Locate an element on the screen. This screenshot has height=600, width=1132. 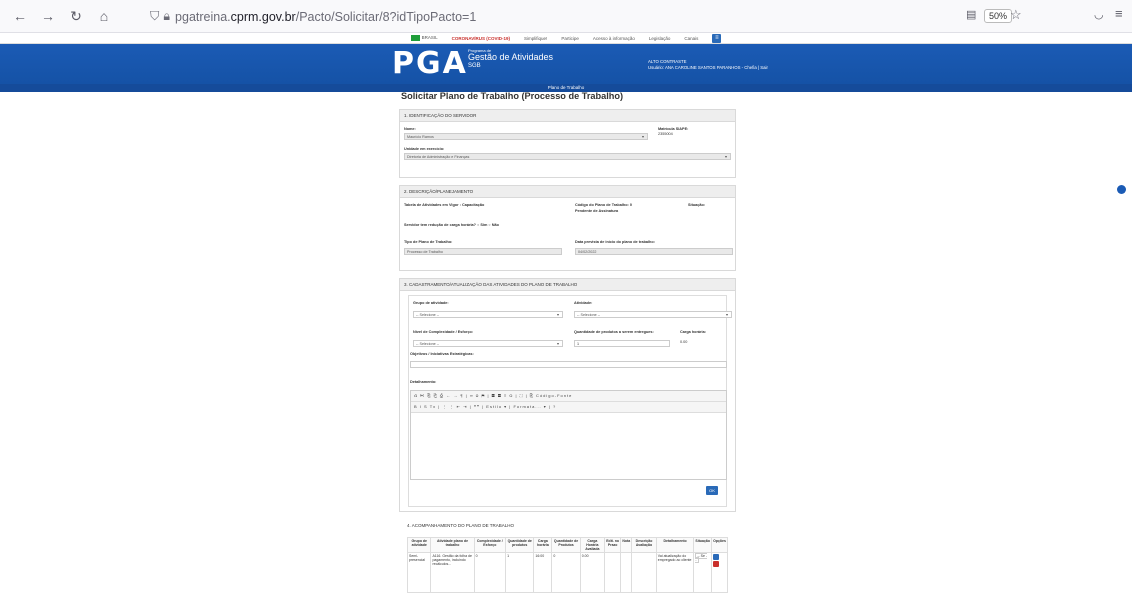
covid-link: CORONAVÍRUS (COVID-19) is located at coordinates (481, 38).